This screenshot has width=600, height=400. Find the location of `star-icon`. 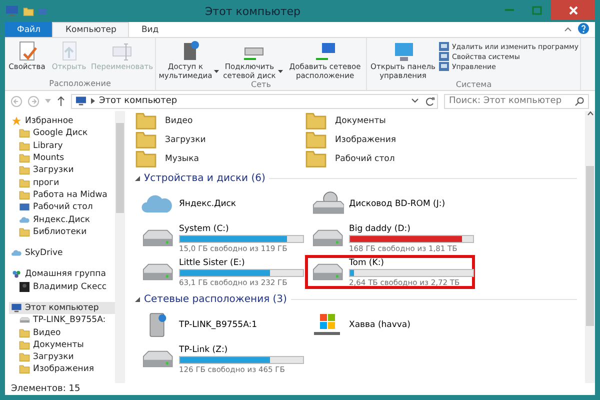

star-icon is located at coordinates (16, 121).